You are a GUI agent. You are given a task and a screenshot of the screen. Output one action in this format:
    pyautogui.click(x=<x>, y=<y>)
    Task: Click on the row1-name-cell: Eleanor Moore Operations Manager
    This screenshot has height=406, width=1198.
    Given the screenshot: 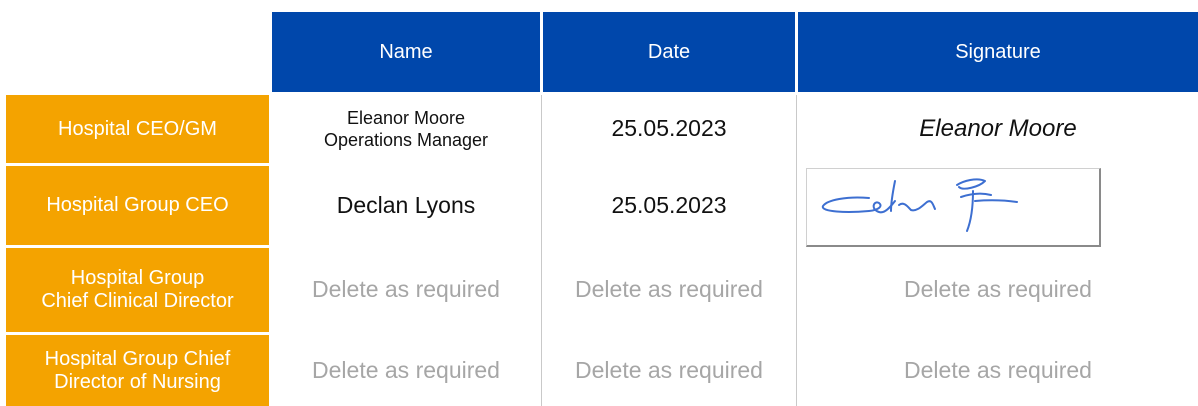 What is the action you would take?
    pyautogui.click(x=406, y=129)
    